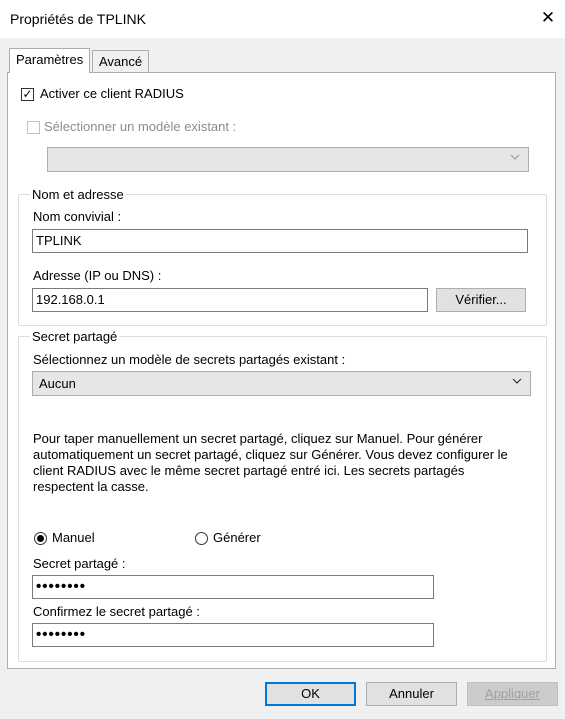  What do you see at coordinates (79, 563) in the screenshot?
I see `secret-label: Secret partagé :` at bounding box center [79, 563].